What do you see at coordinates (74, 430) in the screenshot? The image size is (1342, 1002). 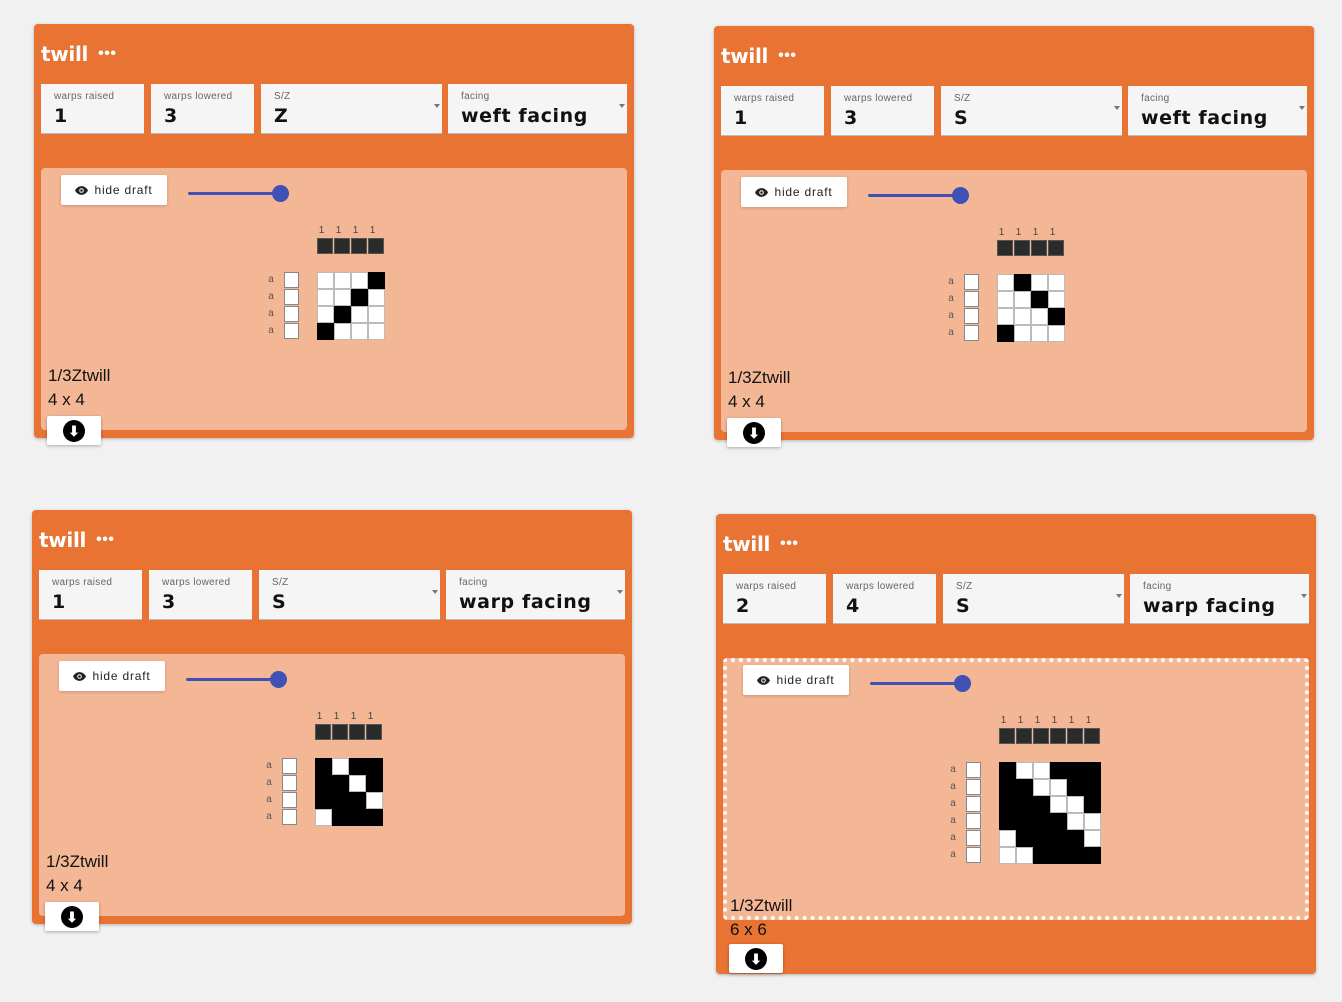 I see `download-button: ⬇` at bounding box center [74, 430].